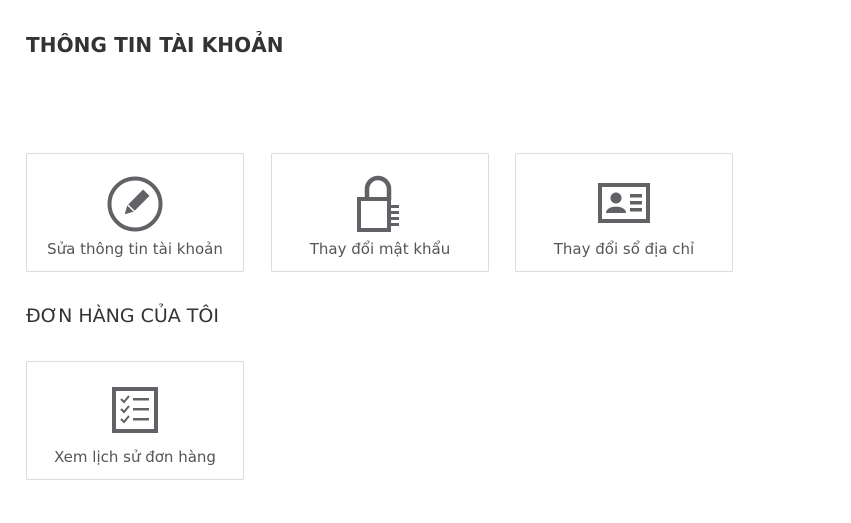  Describe the element at coordinates (135, 457) in the screenshot. I see `order-history-label: Xem lịch sử đơn hàng` at that location.